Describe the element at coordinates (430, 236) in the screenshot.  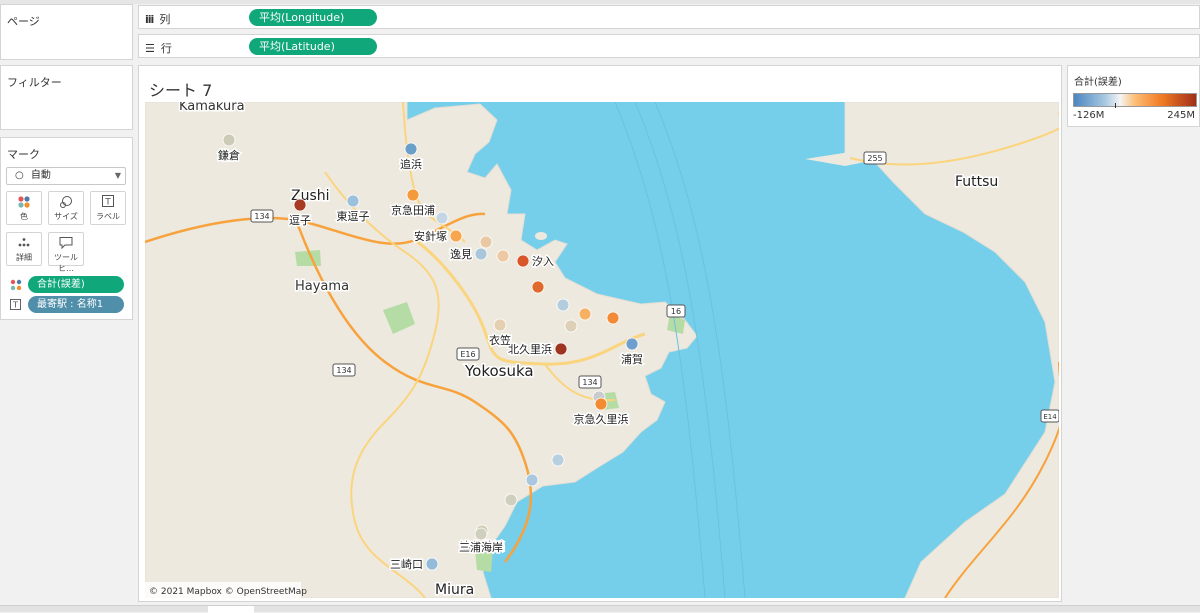
I see `station-label: 安針塚` at that location.